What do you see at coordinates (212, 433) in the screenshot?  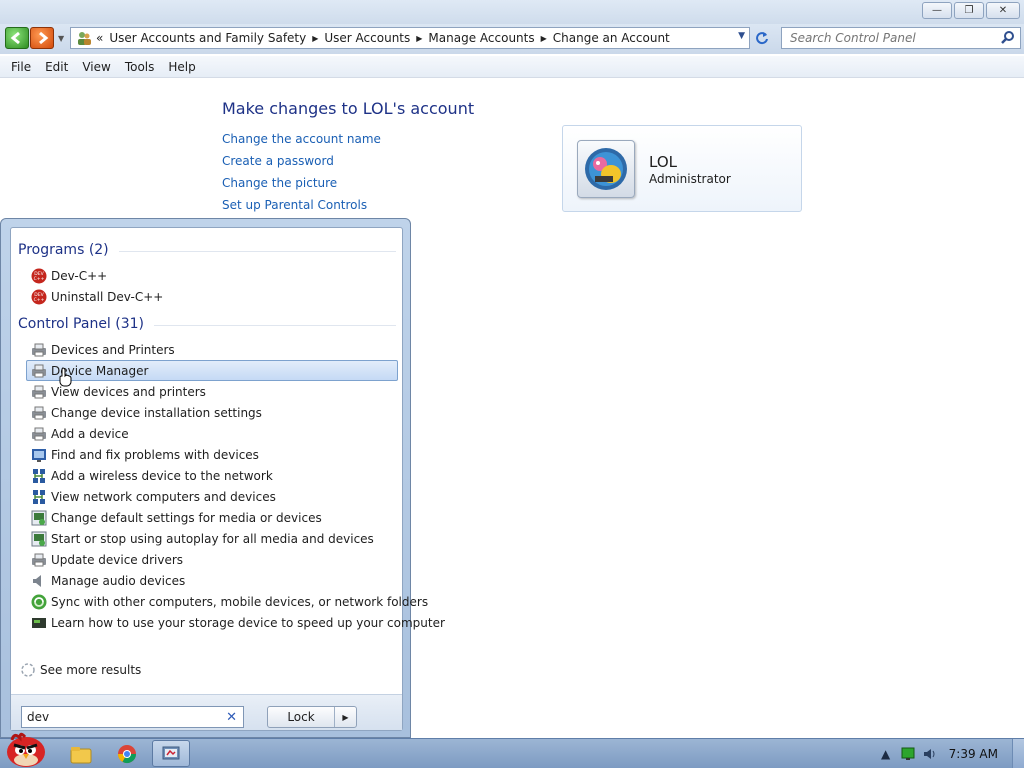 I see `cp-item-add-device: Add a device` at bounding box center [212, 433].